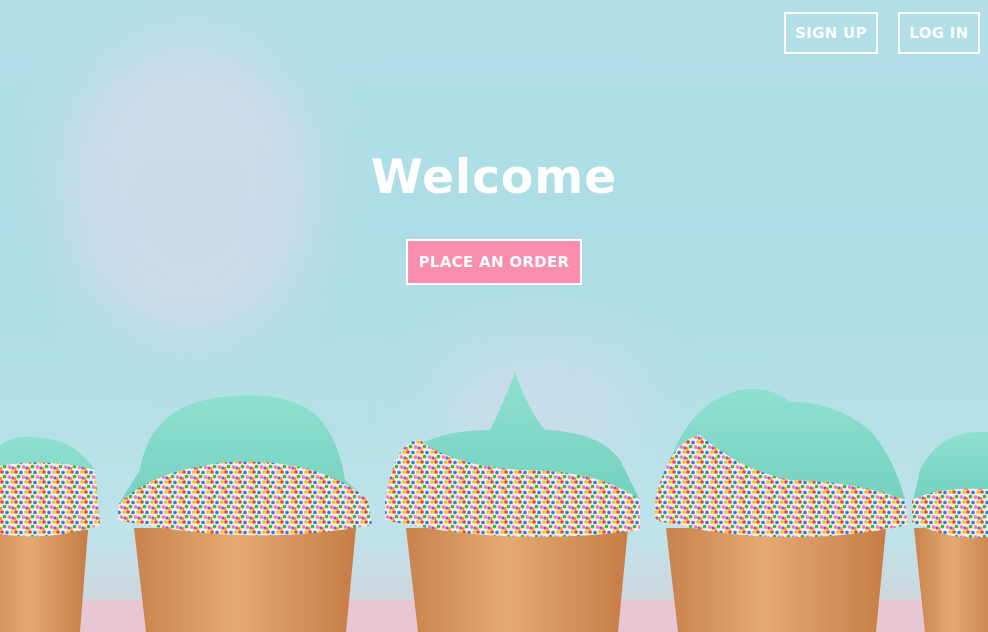 The height and width of the screenshot is (632, 988). What do you see at coordinates (494, 177) in the screenshot?
I see `page-title: Welcome` at bounding box center [494, 177].